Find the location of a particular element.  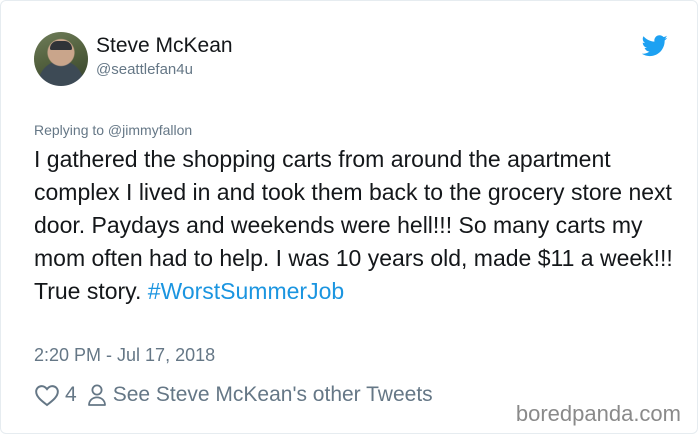

tweet-timestamp: 2:20 PM - Jul 17, 2018 is located at coordinates (124, 355).